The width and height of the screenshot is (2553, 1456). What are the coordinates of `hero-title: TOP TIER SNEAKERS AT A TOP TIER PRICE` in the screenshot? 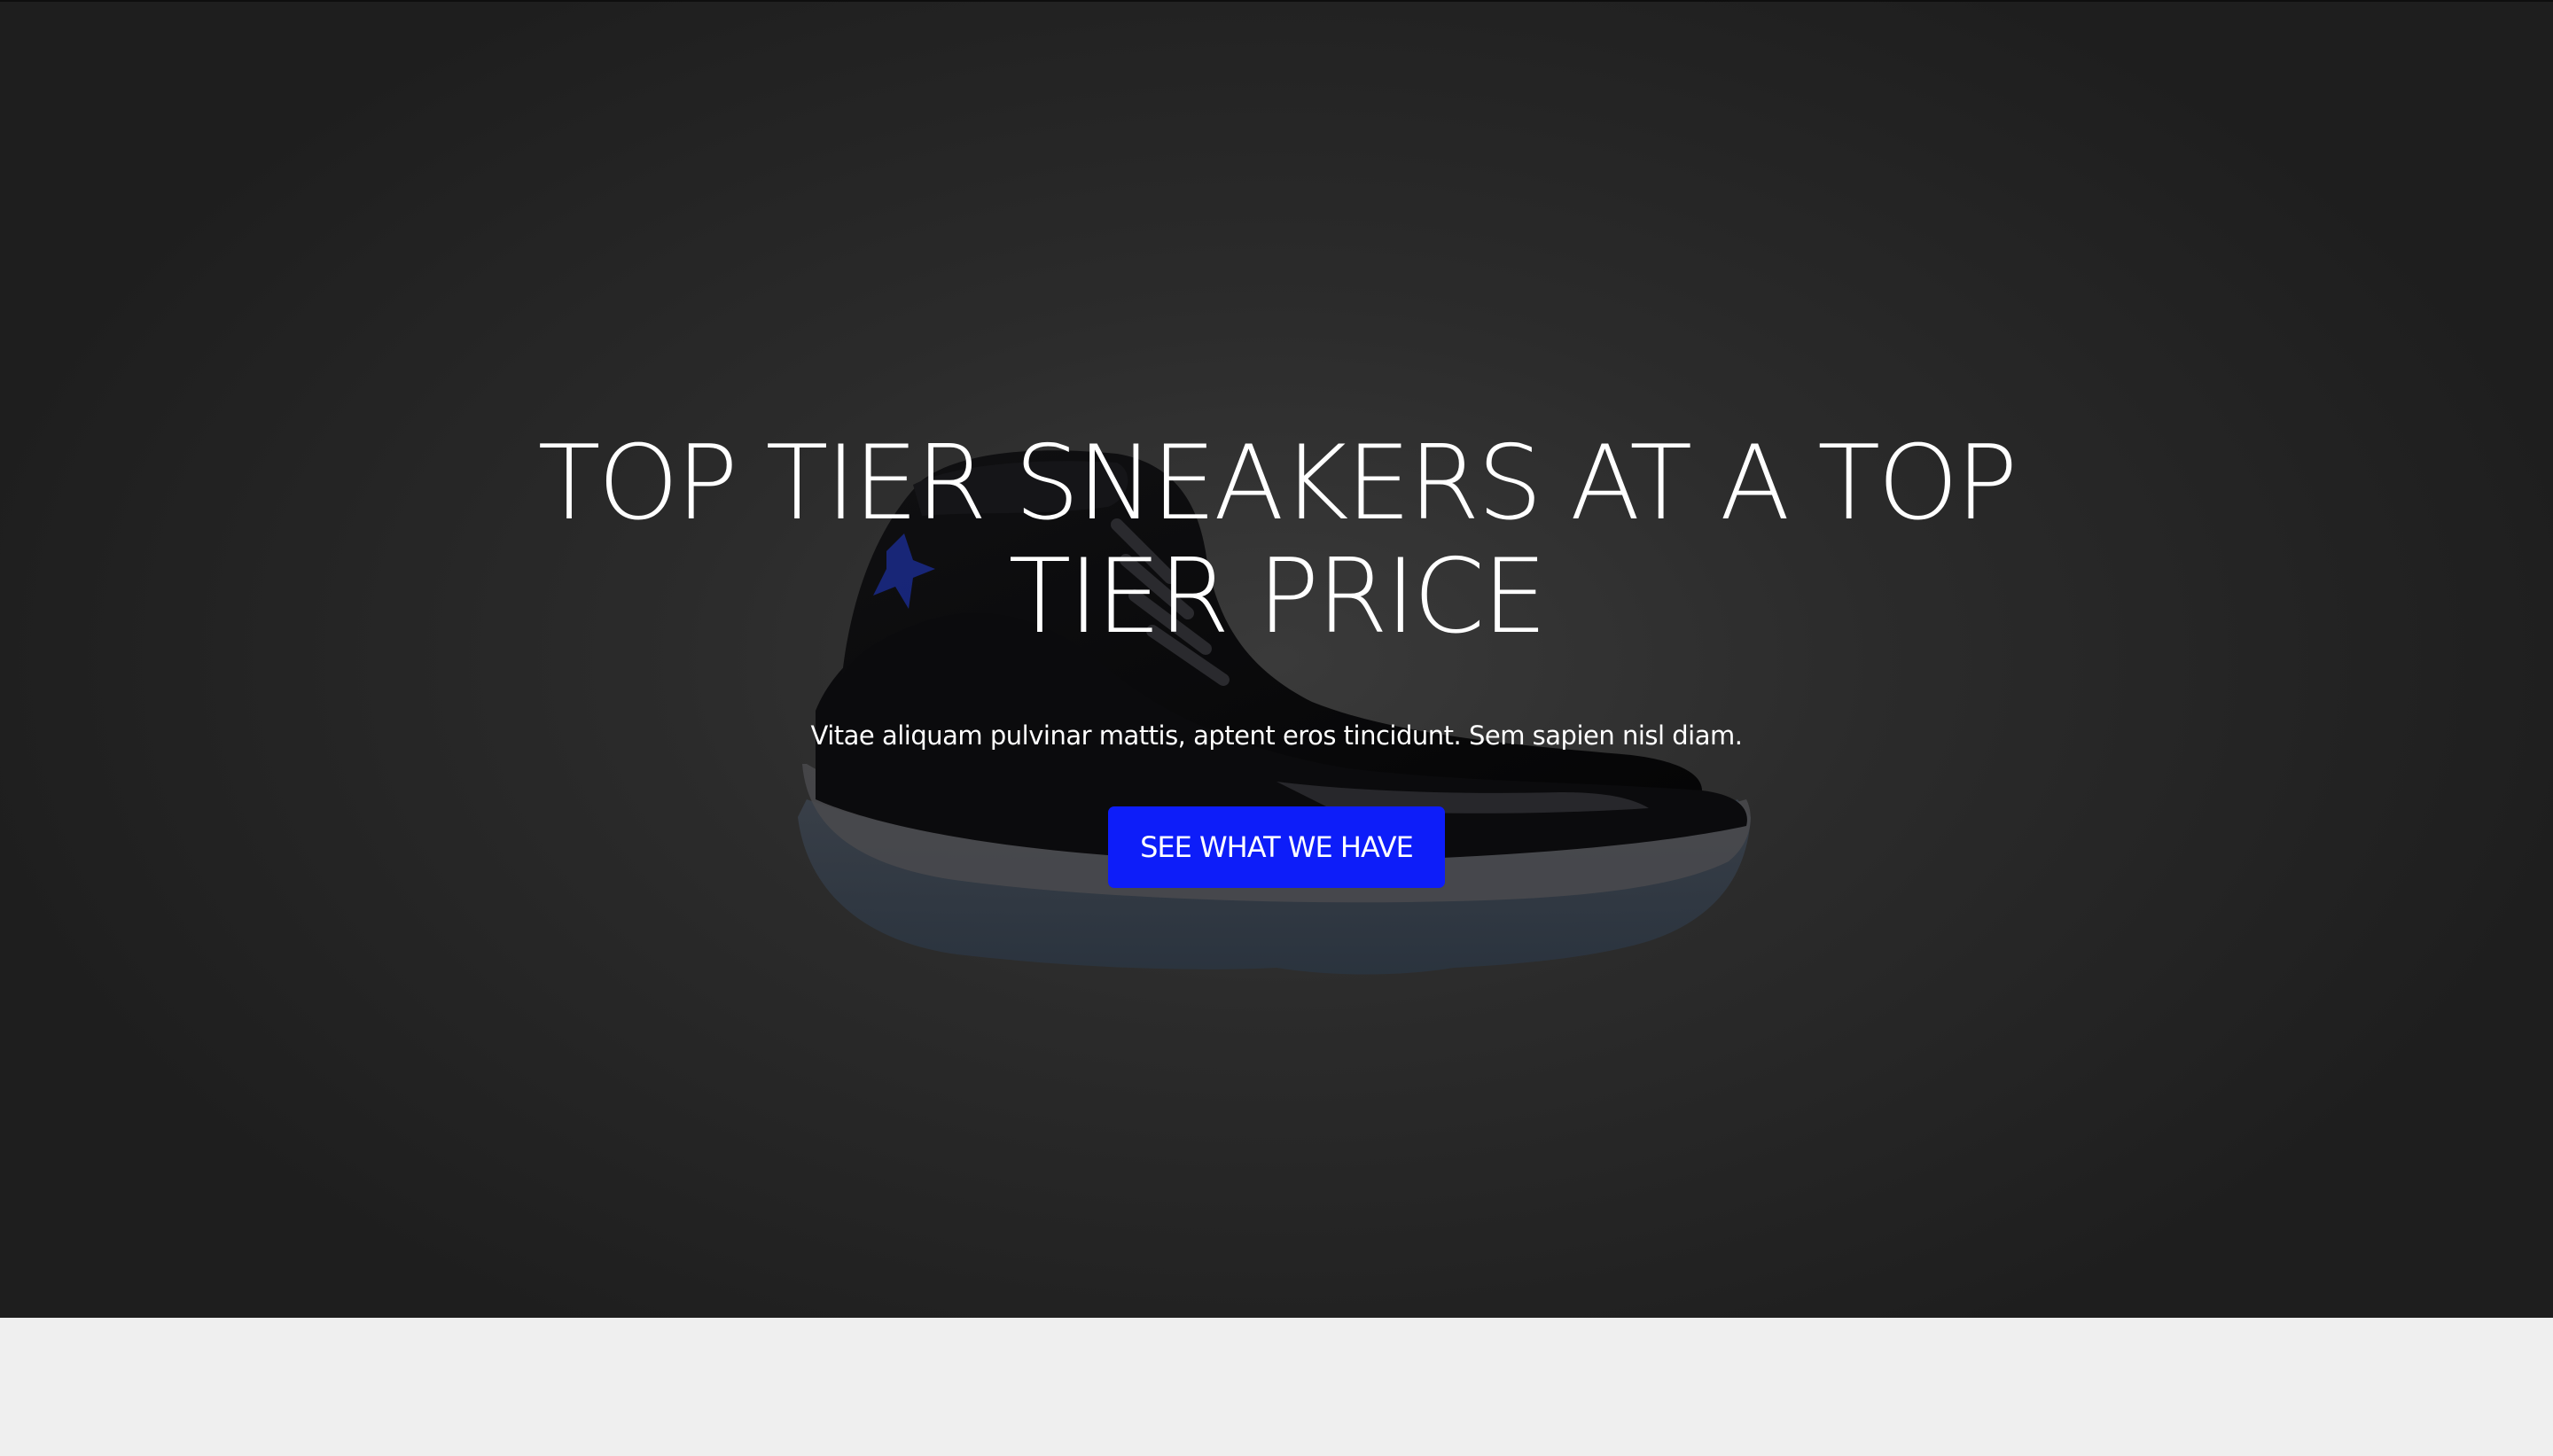 It's located at (1277, 540).